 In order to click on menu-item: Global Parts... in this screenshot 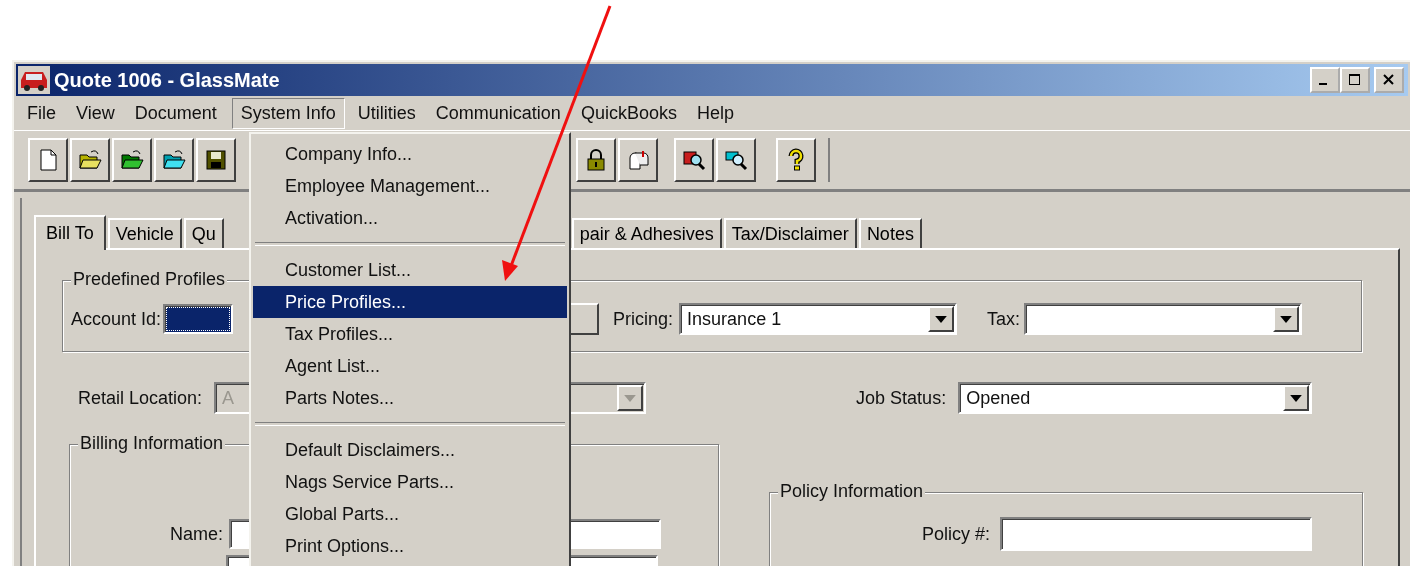, I will do `click(410, 514)`.